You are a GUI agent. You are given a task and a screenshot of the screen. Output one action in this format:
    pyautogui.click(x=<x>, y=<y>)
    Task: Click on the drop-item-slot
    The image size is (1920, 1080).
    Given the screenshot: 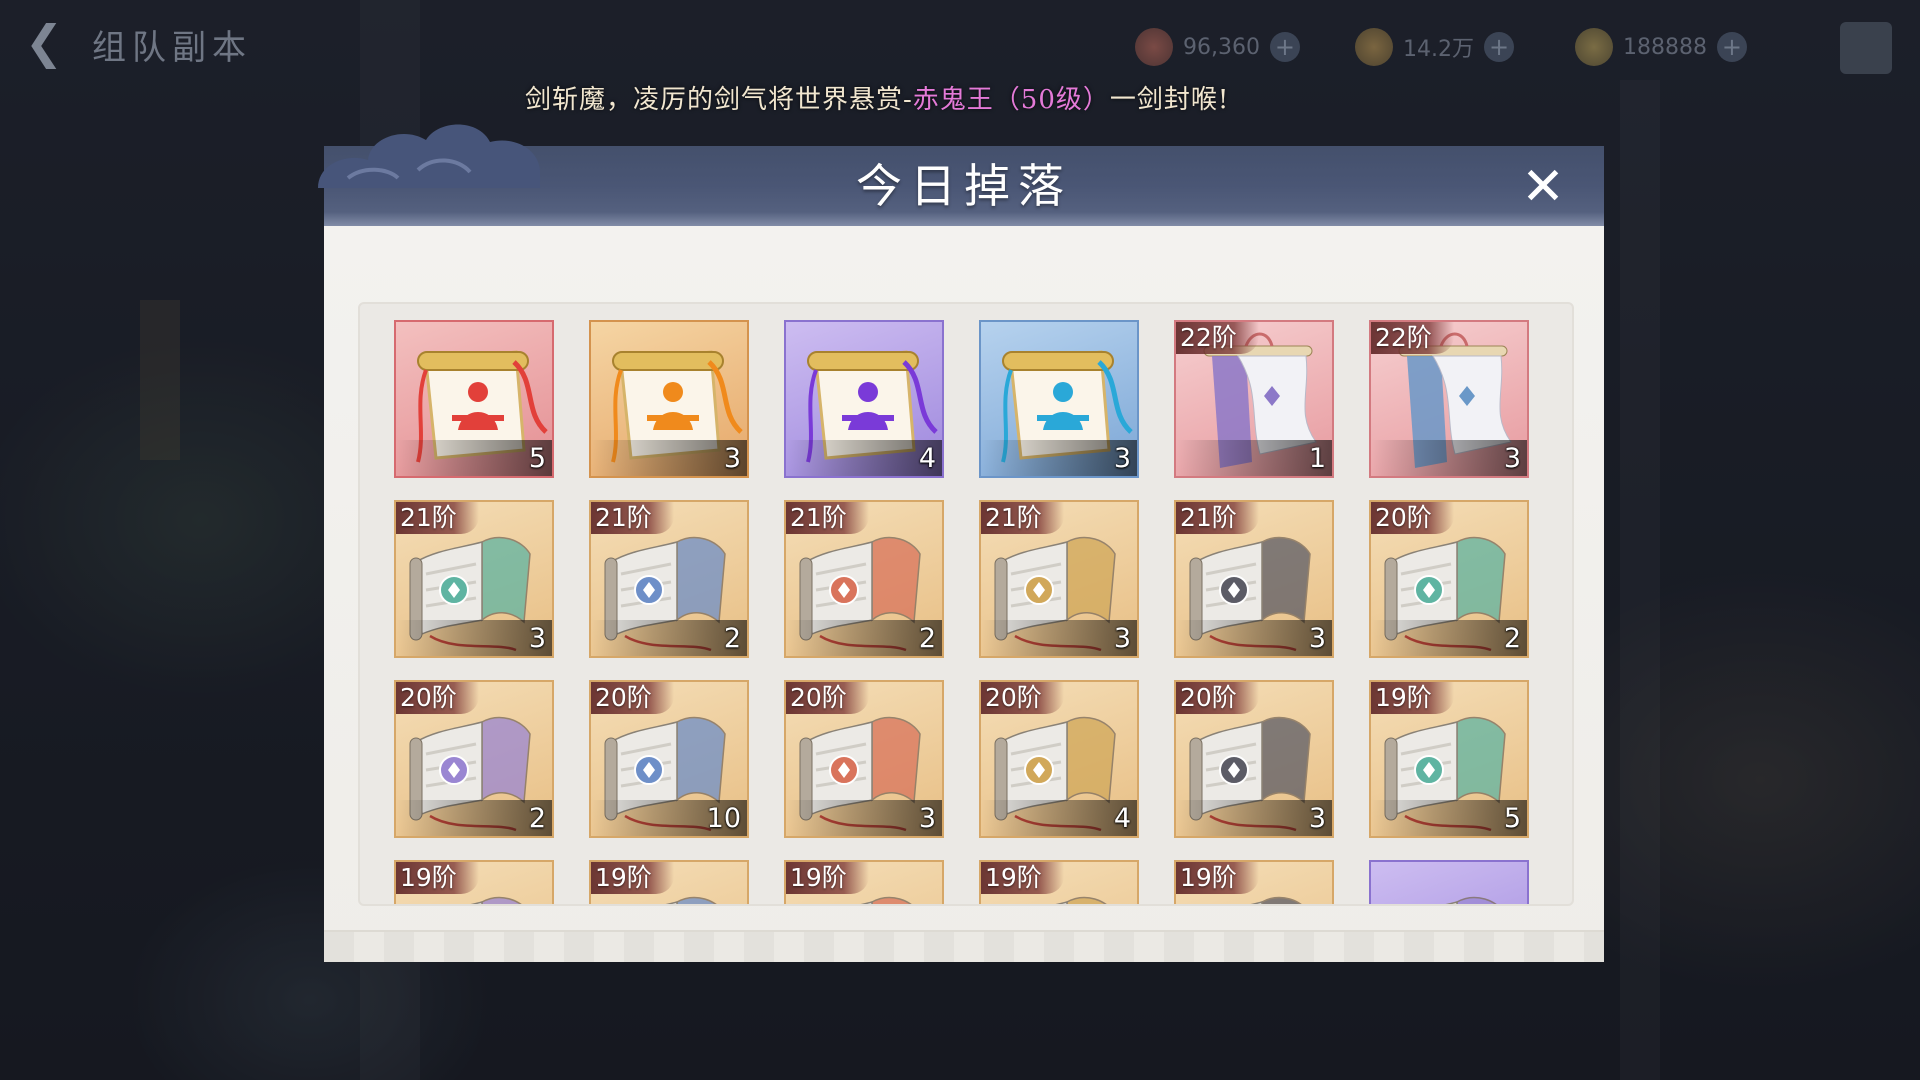 What is the action you would take?
    pyautogui.click(x=1449, y=882)
    